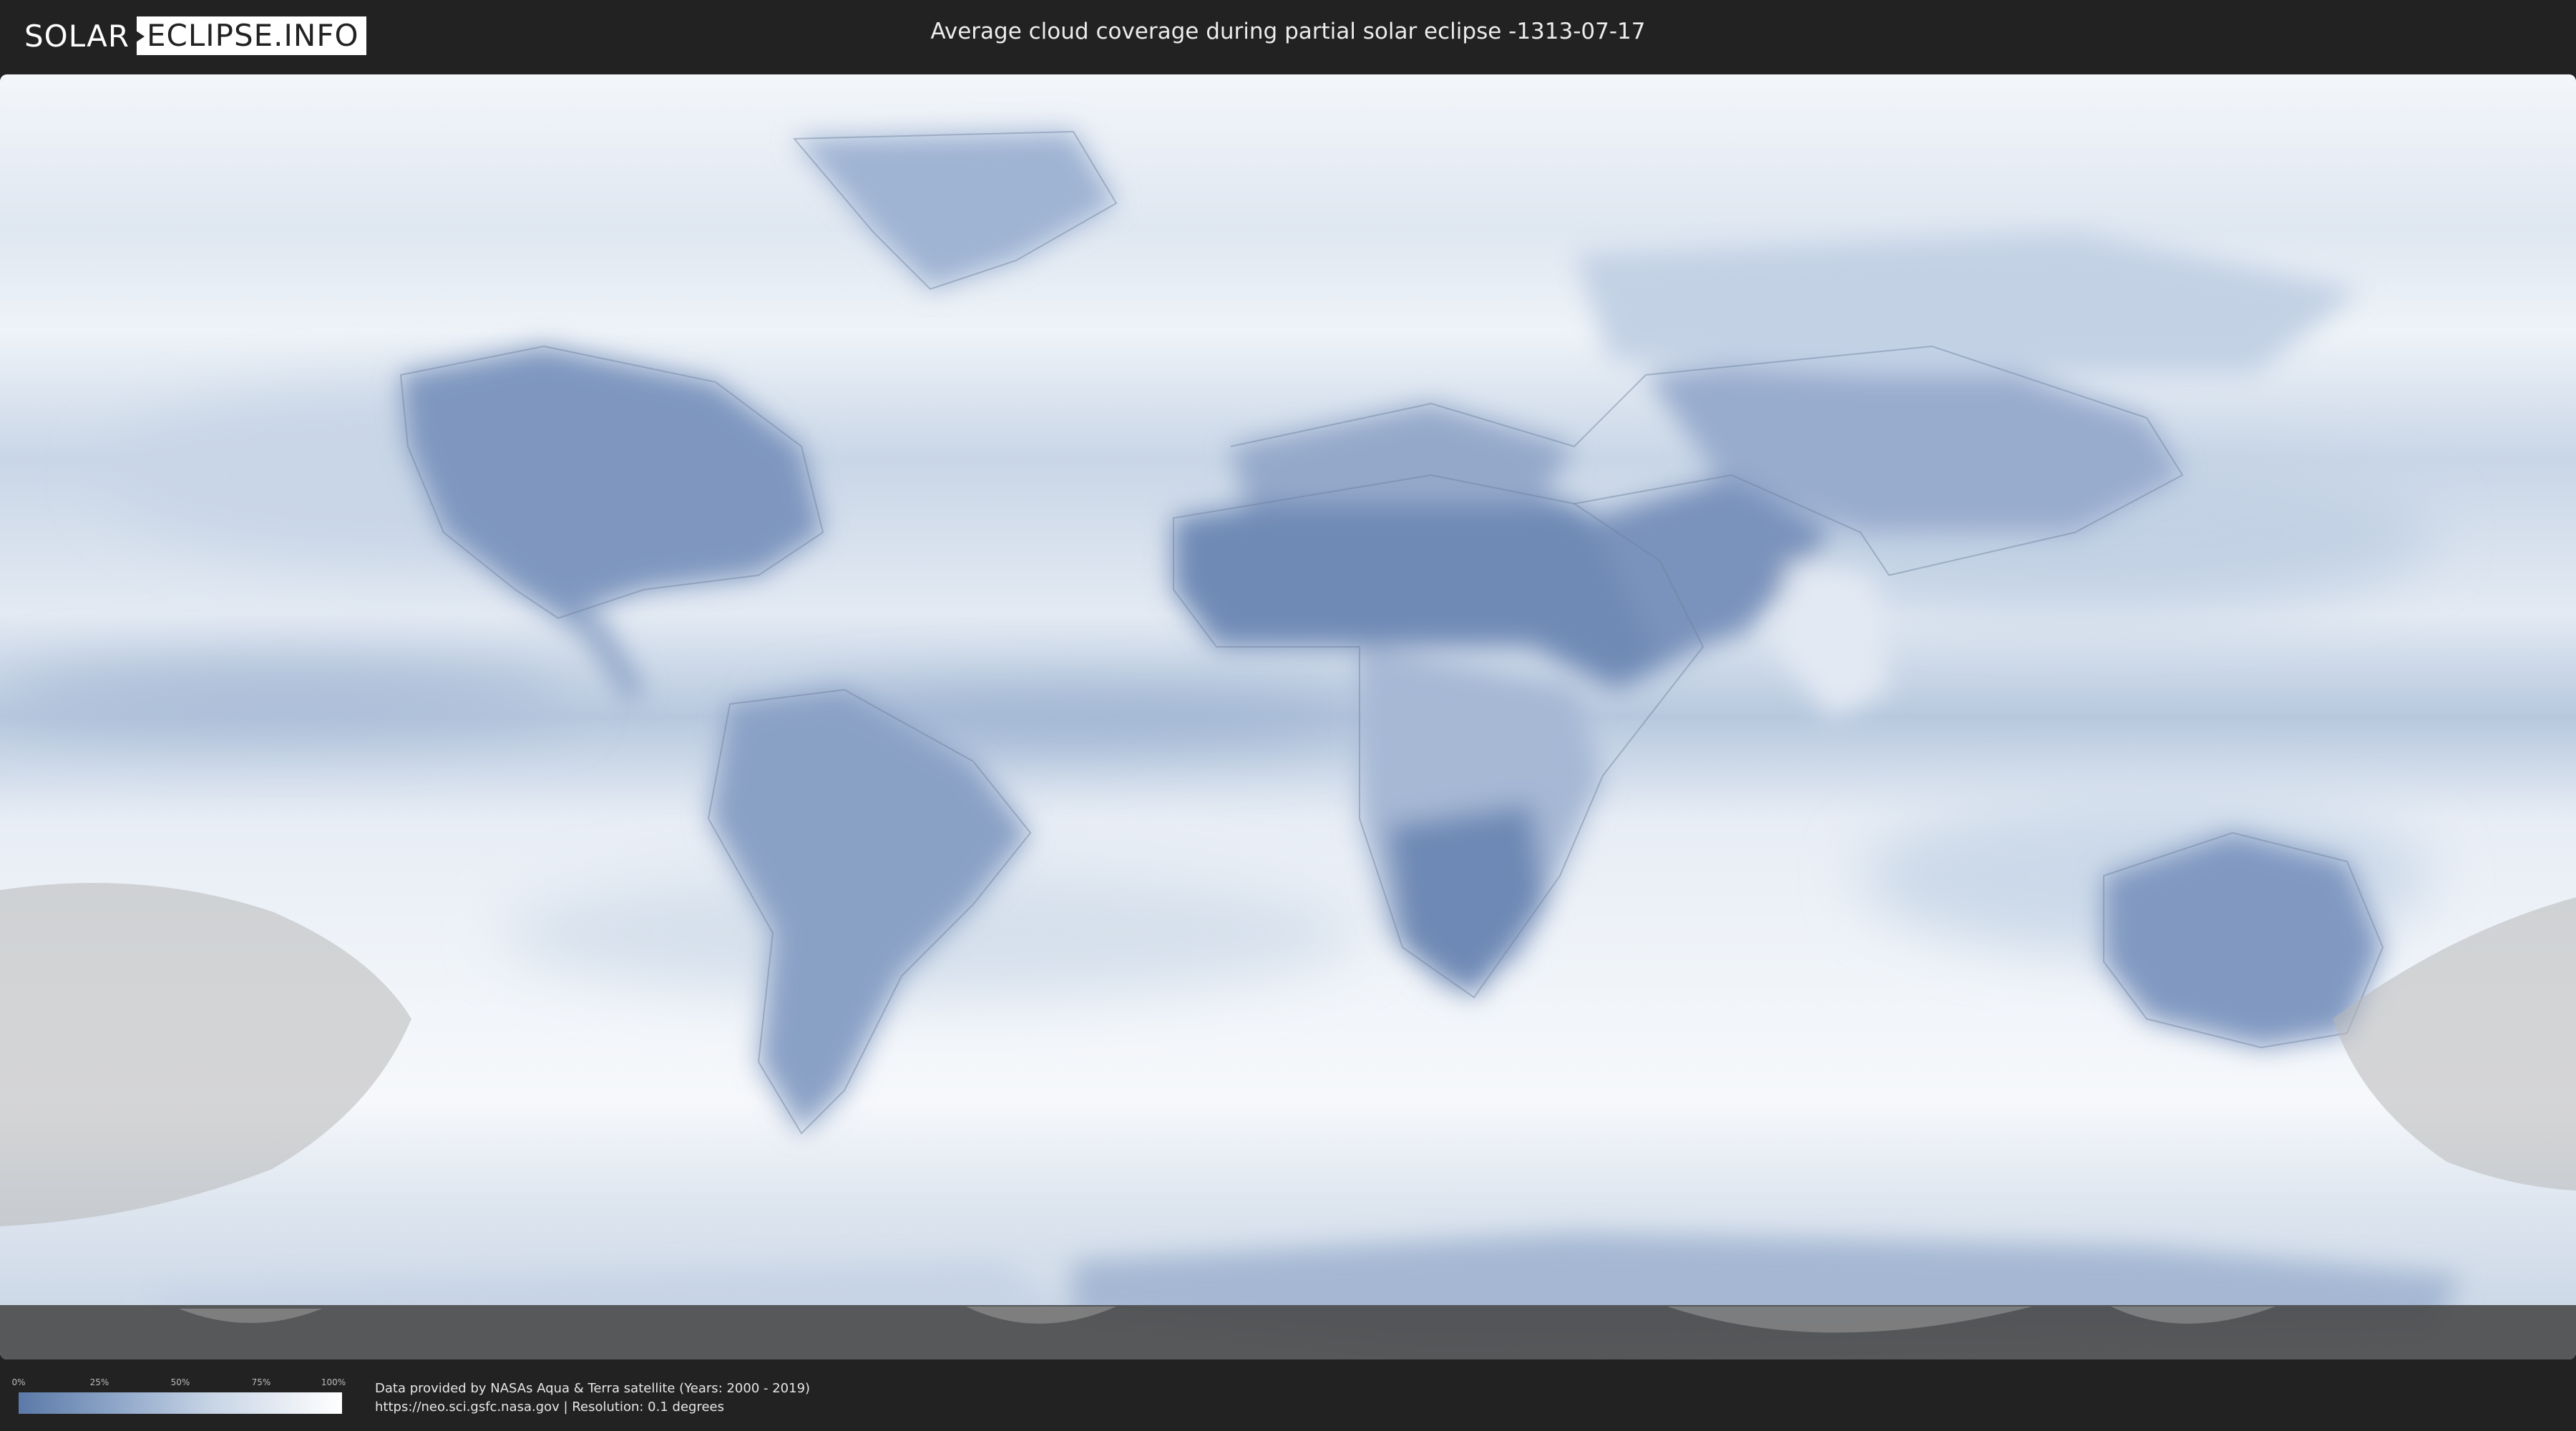  What do you see at coordinates (99, 1382) in the screenshot?
I see `legend-tick-25: 25%` at bounding box center [99, 1382].